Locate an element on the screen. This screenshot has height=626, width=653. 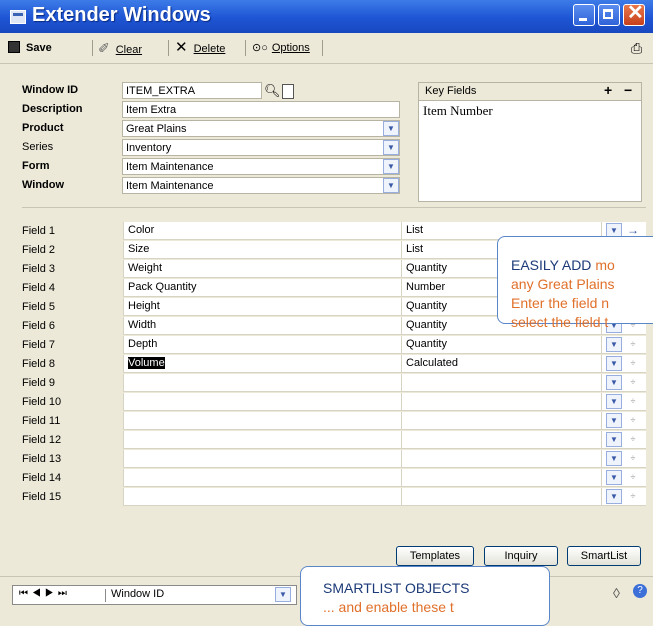
field-value-cell: Weight is located at coordinates (262, 269).